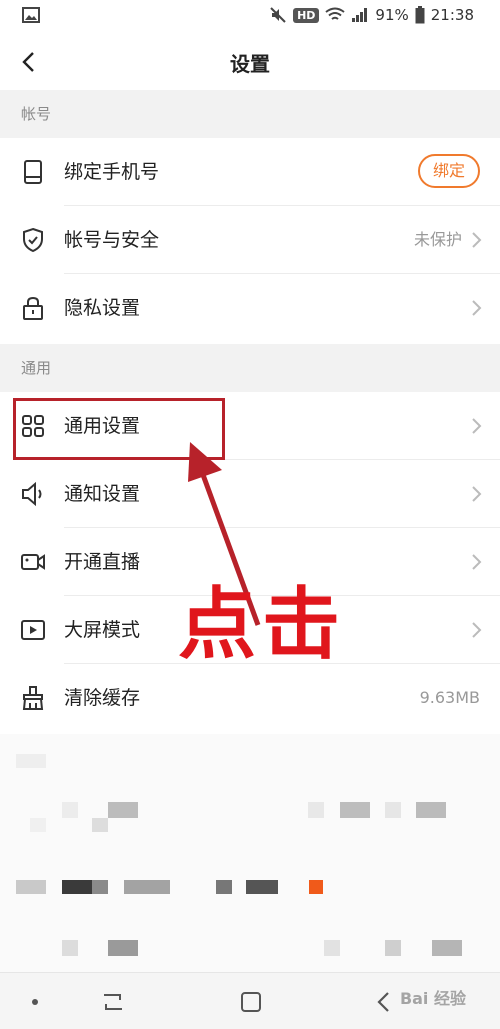 This screenshot has width=500, height=1029. I want to click on battery-icon, so click(420, 15).